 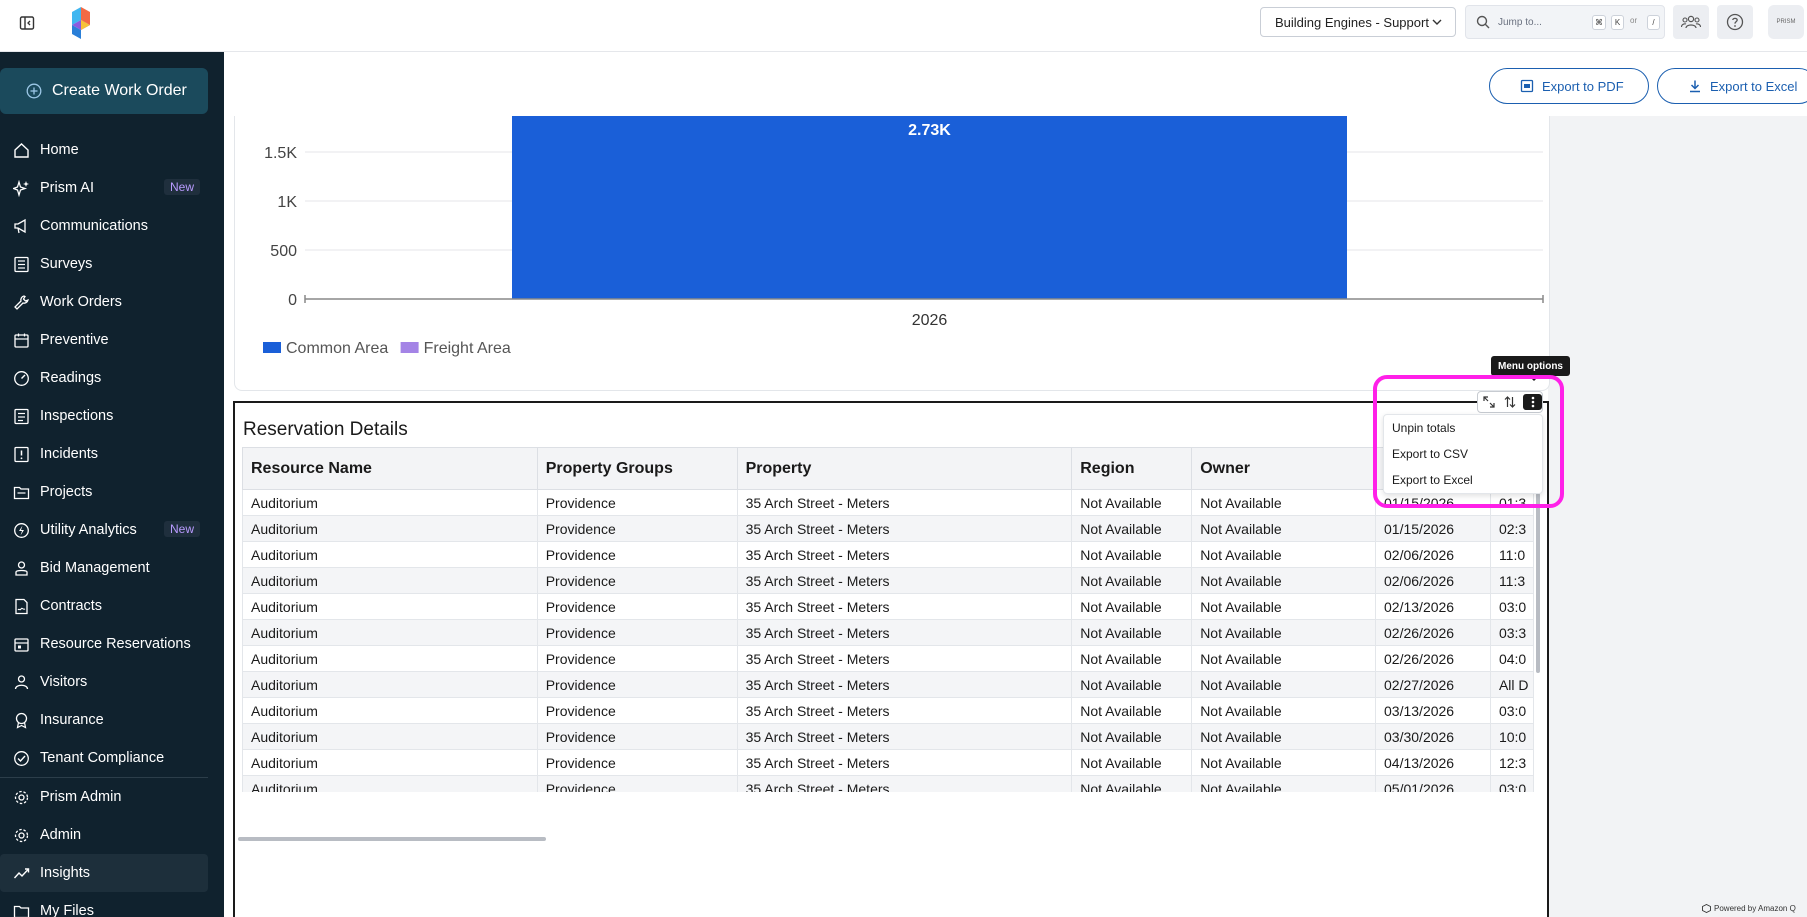 What do you see at coordinates (21, 568) in the screenshot?
I see `bid-icon` at bounding box center [21, 568].